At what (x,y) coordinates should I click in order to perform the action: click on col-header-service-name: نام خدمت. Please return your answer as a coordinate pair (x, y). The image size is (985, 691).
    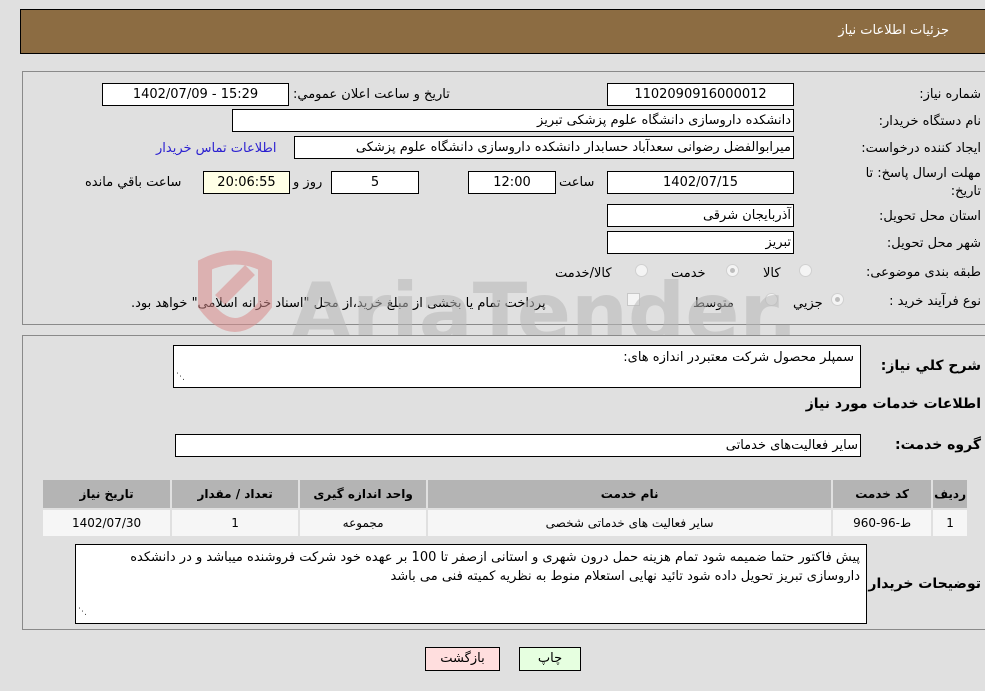
    Looking at the image, I should click on (630, 494).